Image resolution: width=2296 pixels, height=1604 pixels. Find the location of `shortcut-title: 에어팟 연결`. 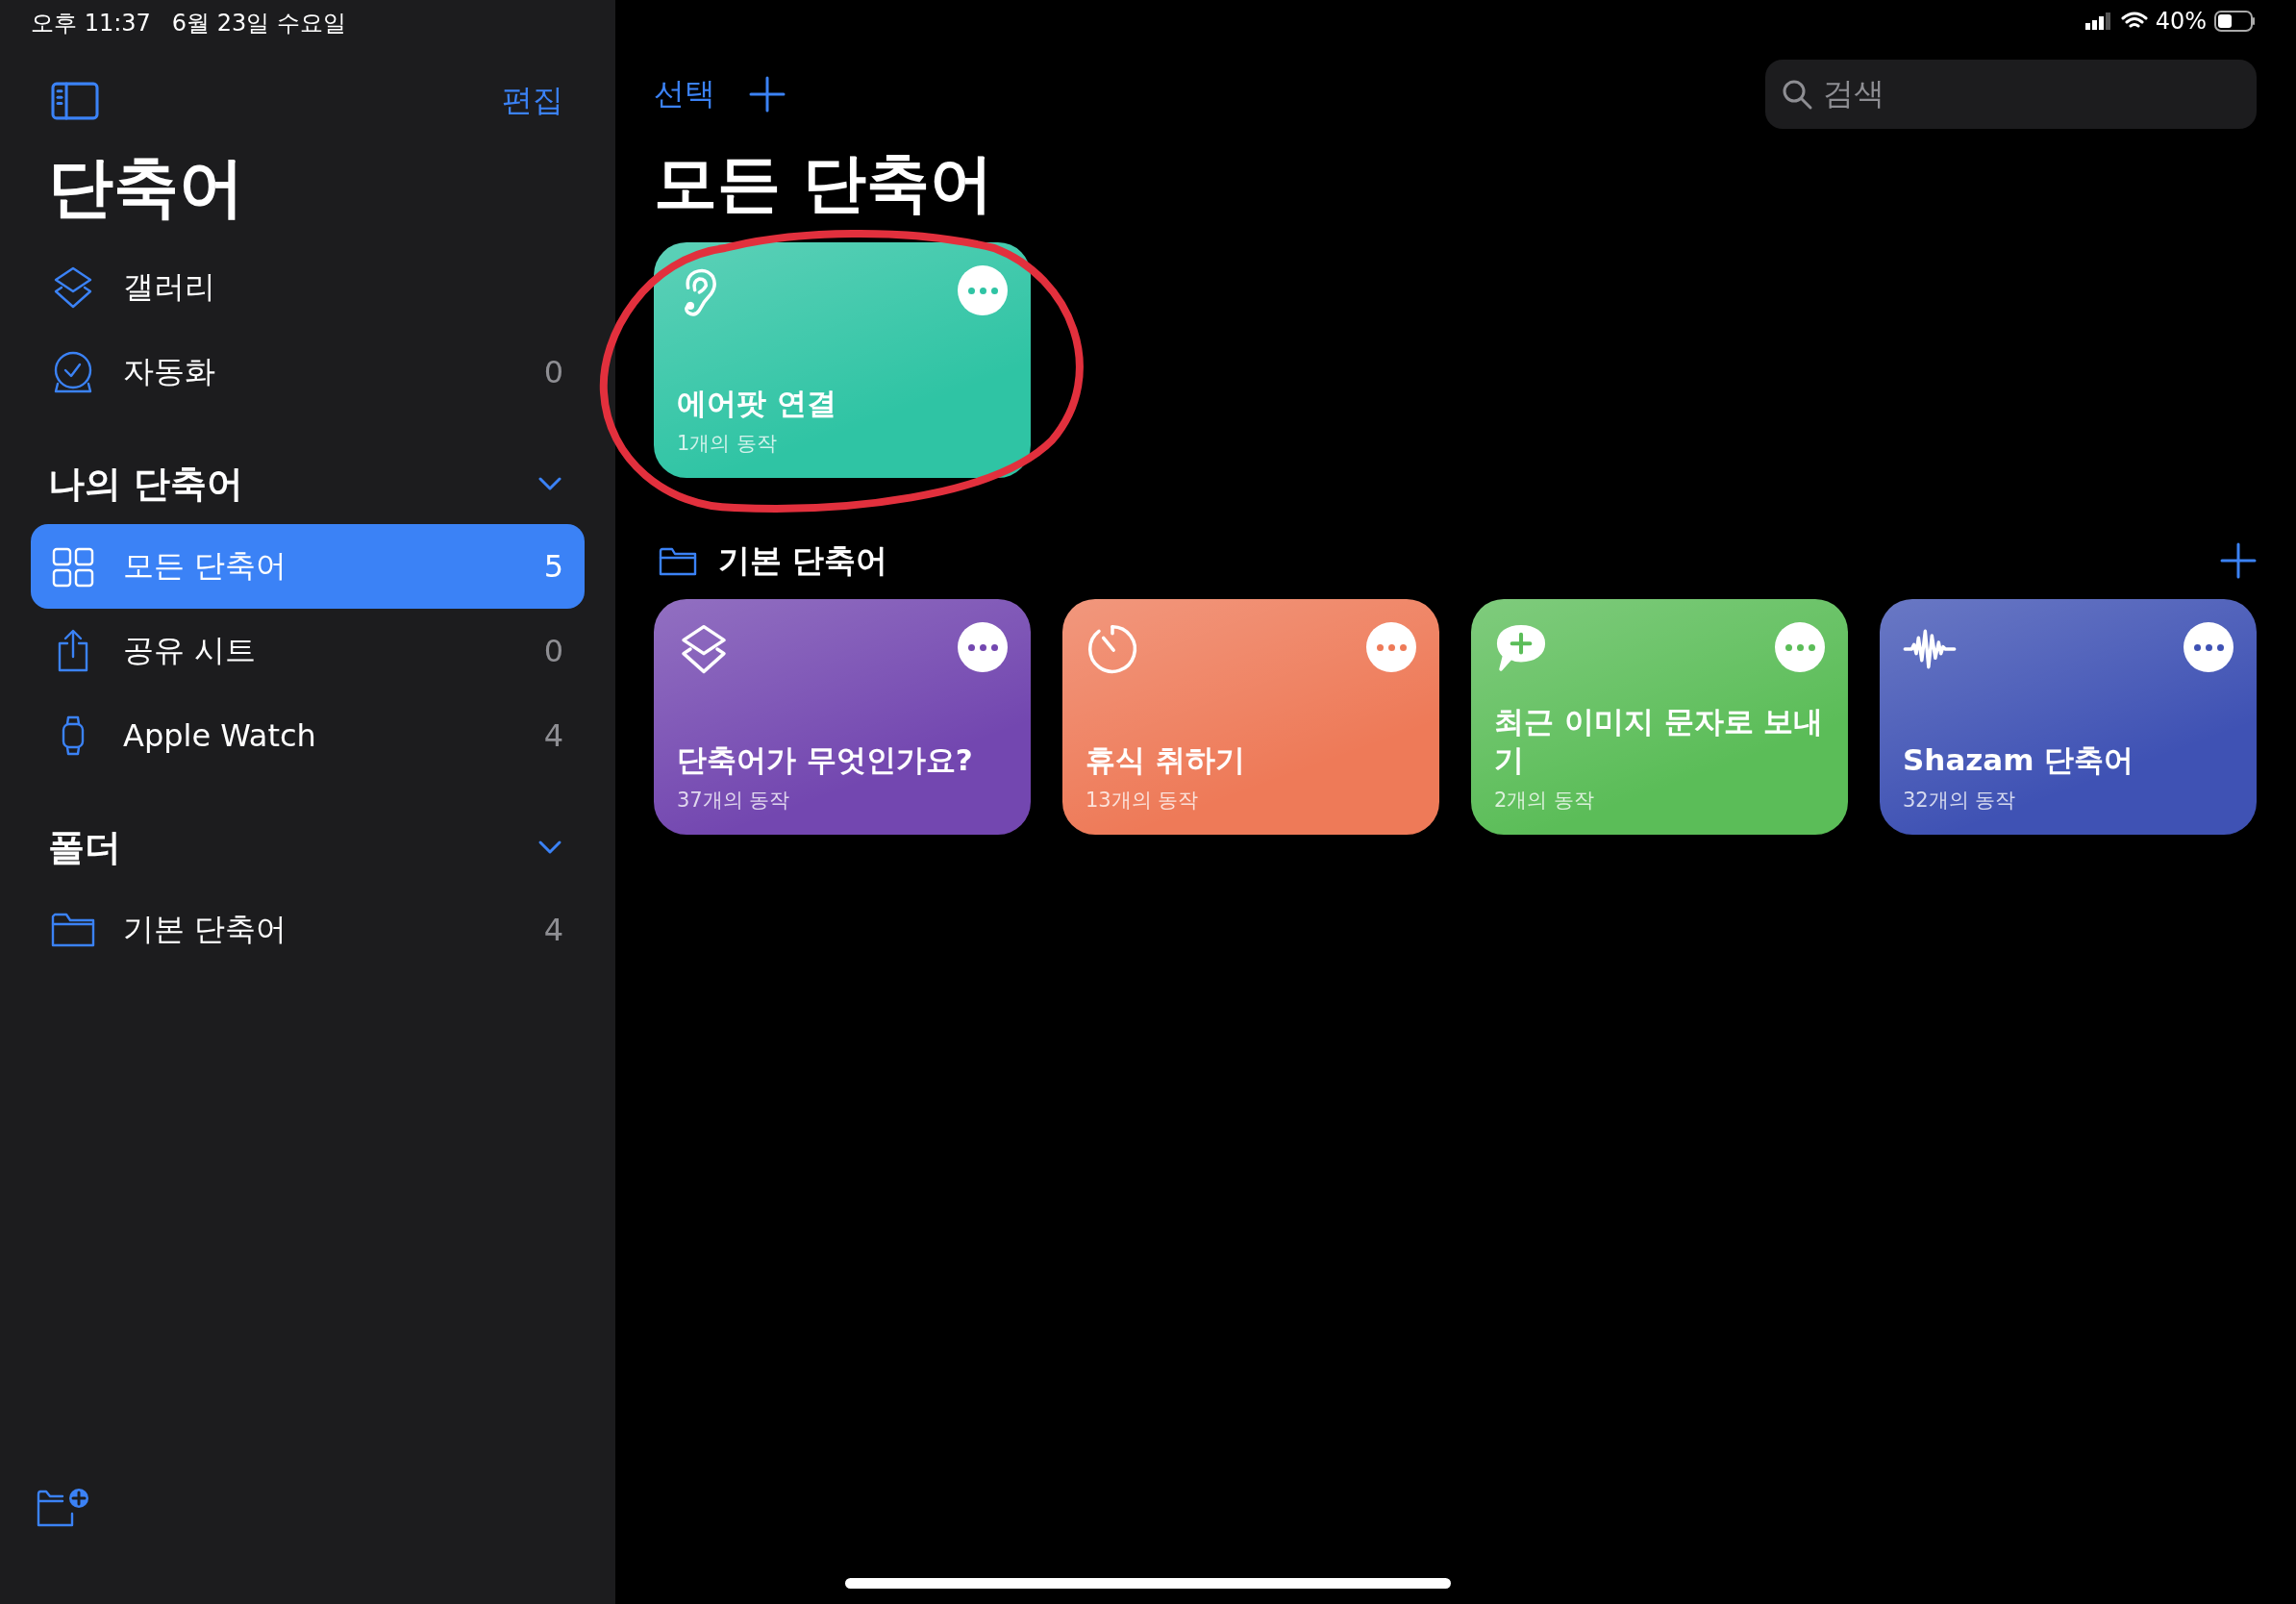

shortcut-title: 에어팟 연결 is located at coordinates (757, 403).